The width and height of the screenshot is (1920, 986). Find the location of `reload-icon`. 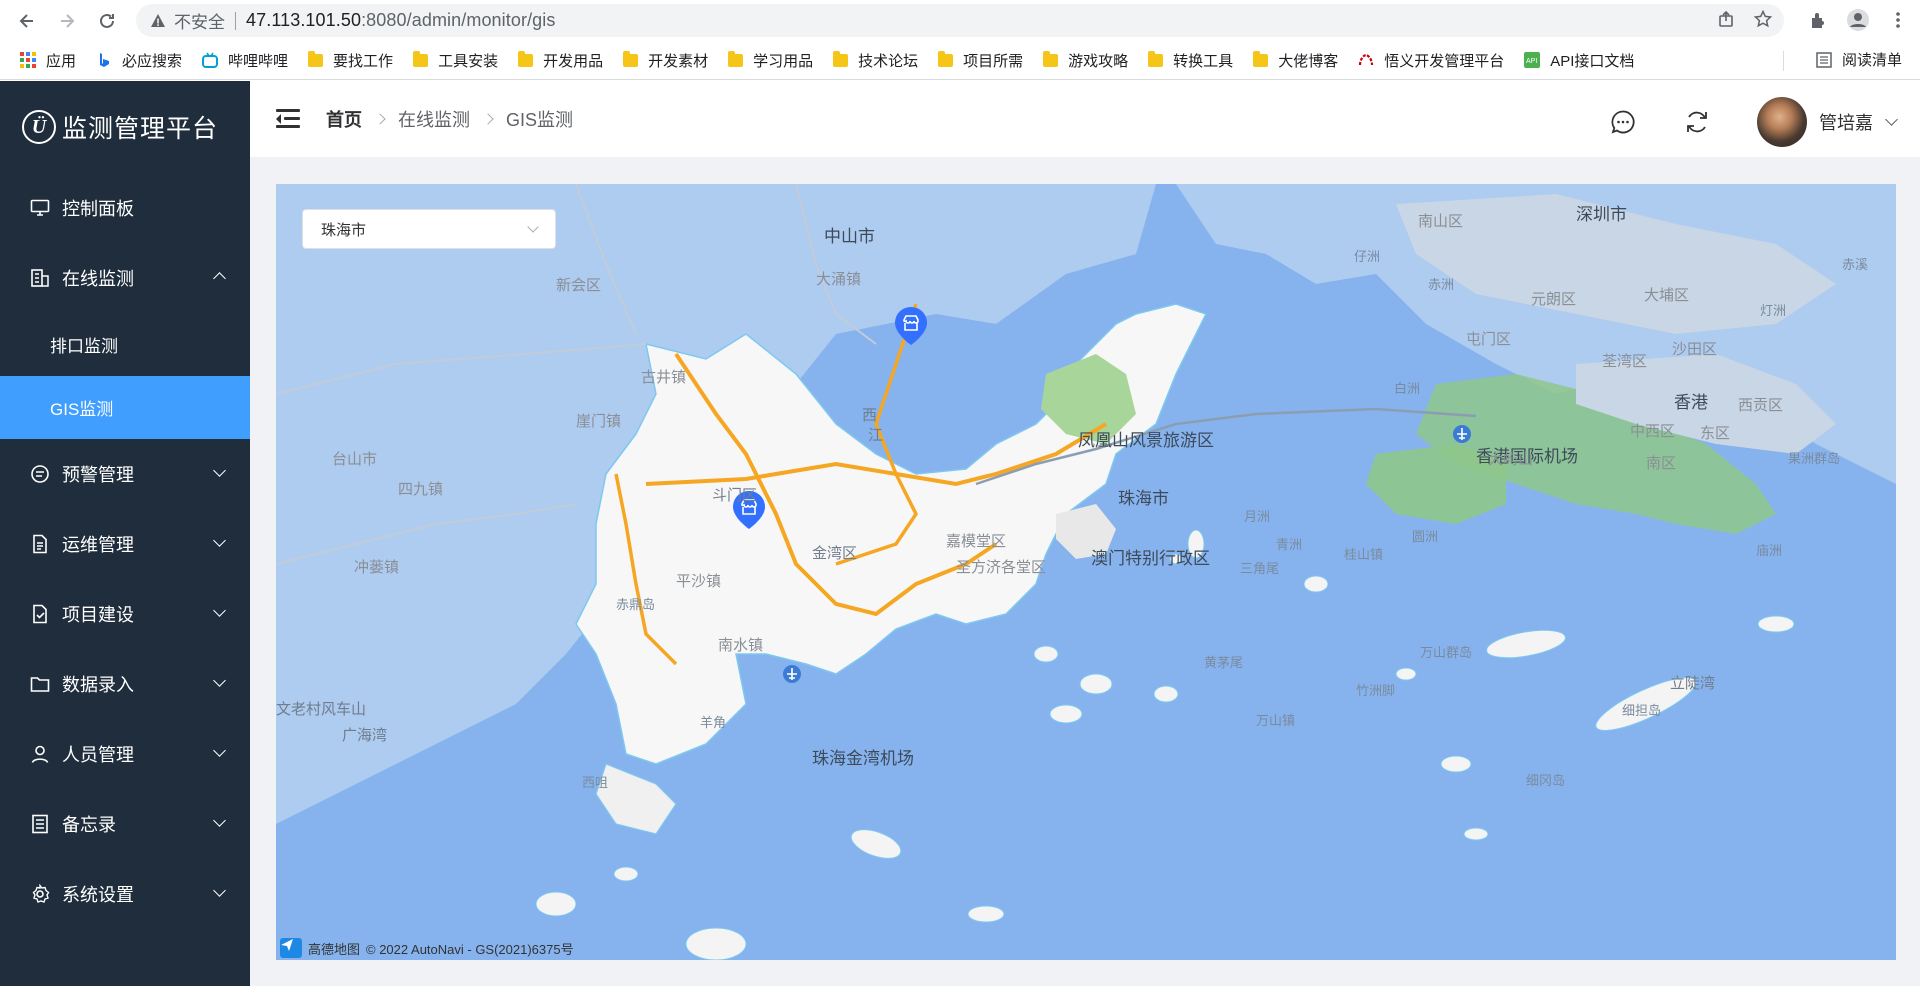

reload-icon is located at coordinates (107, 21).